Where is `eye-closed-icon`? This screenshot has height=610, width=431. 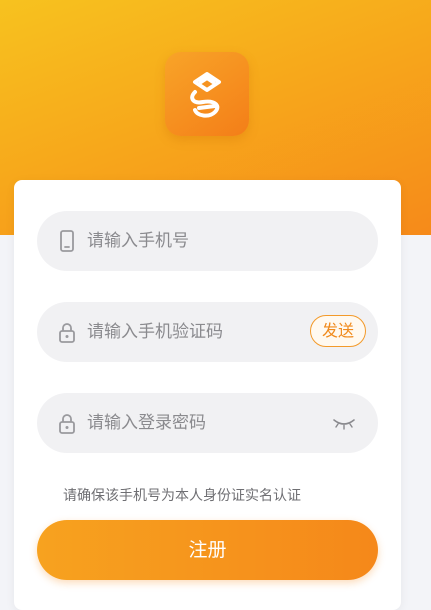
eye-closed-icon is located at coordinates (344, 423).